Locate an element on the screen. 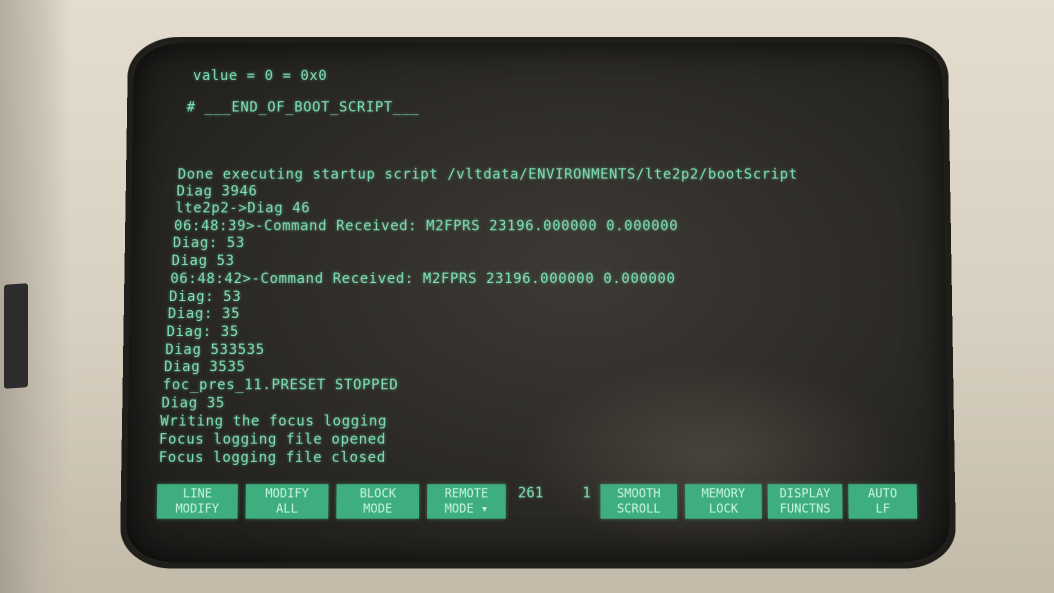 The height and width of the screenshot is (593, 1054). softkey-block-mode: BLOCK MODE is located at coordinates (378, 501).